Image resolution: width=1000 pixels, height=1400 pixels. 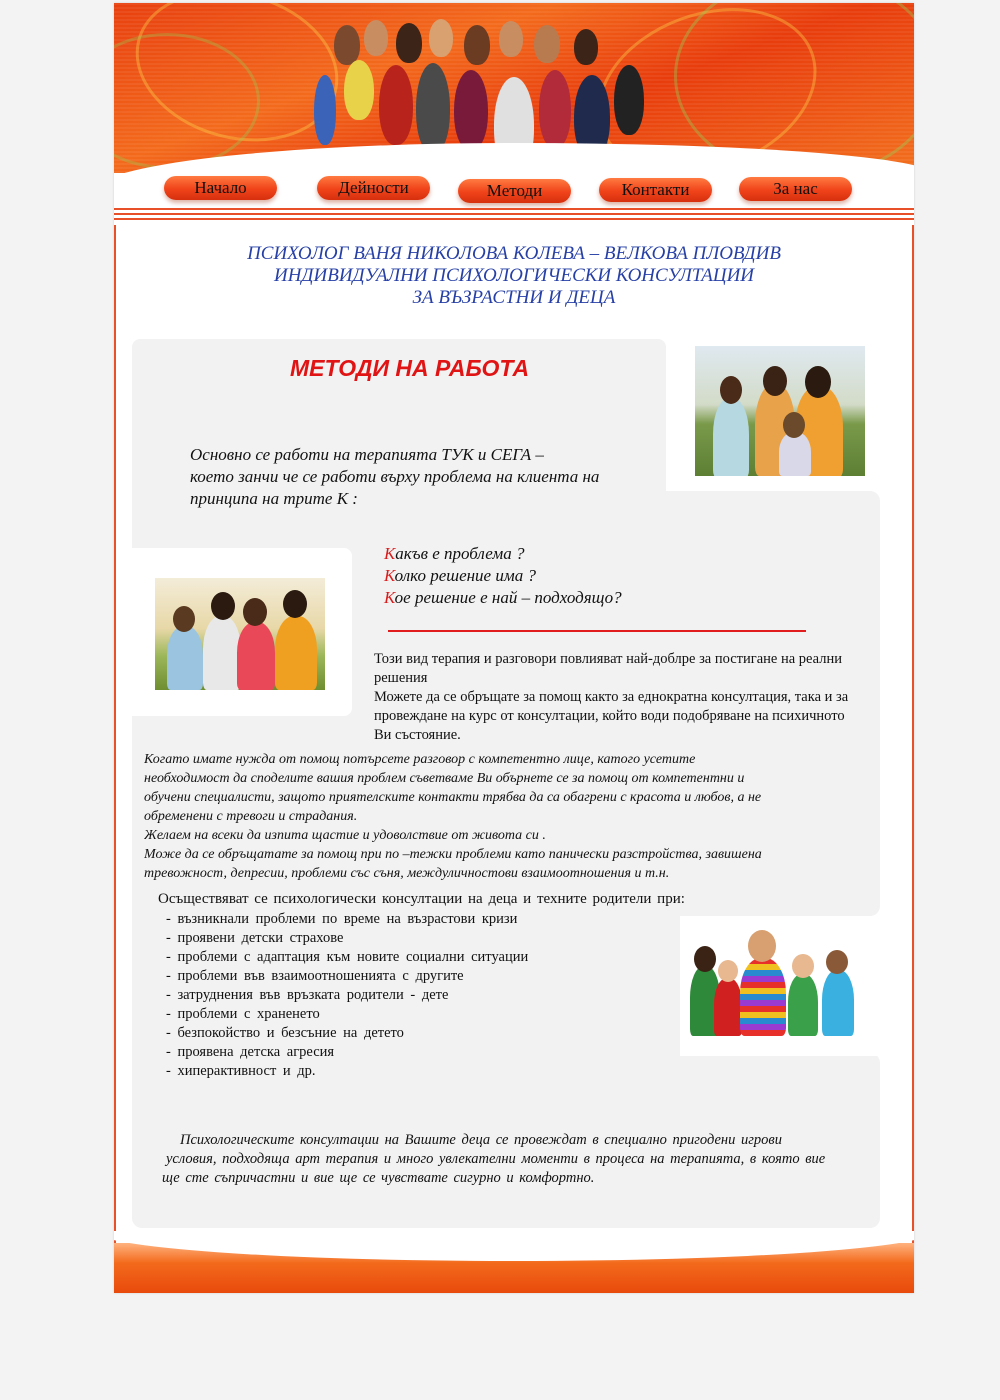 What do you see at coordinates (255, 938) in the screenshot?
I see `list-item: - проявени детски страхове` at bounding box center [255, 938].